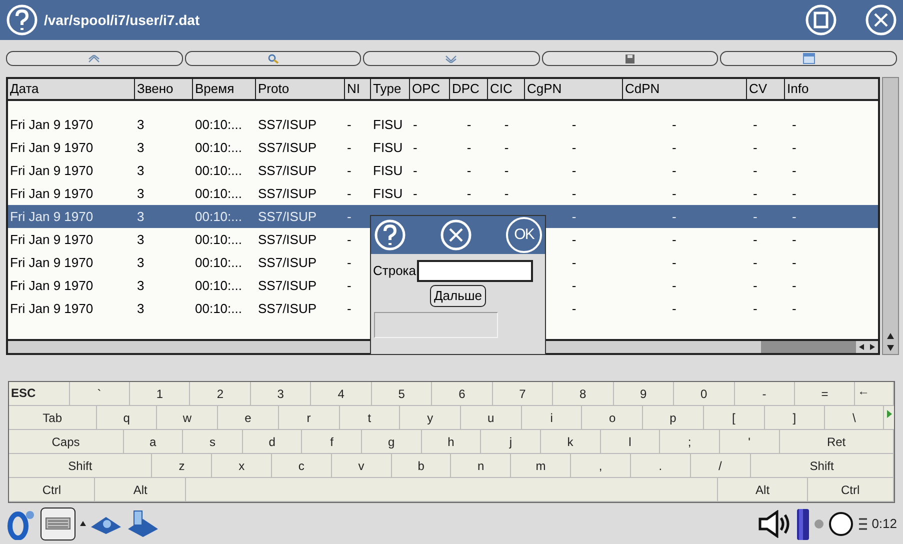 The height and width of the screenshot is (544, 903). I want to click on column-header: Type, so click(390, 89).